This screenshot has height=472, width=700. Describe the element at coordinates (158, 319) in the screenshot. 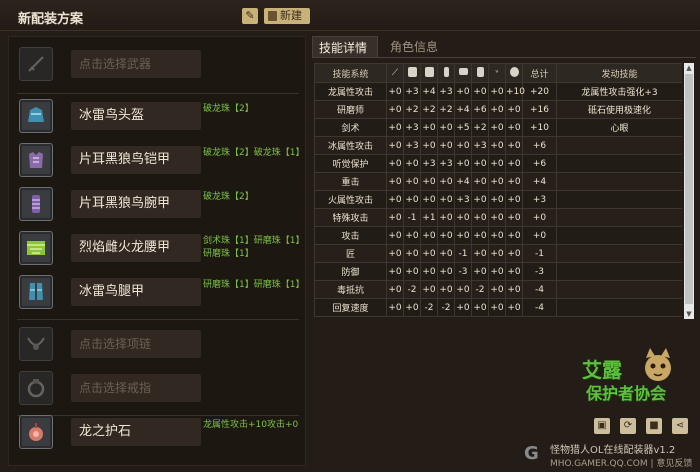

I see `divider` at that location.